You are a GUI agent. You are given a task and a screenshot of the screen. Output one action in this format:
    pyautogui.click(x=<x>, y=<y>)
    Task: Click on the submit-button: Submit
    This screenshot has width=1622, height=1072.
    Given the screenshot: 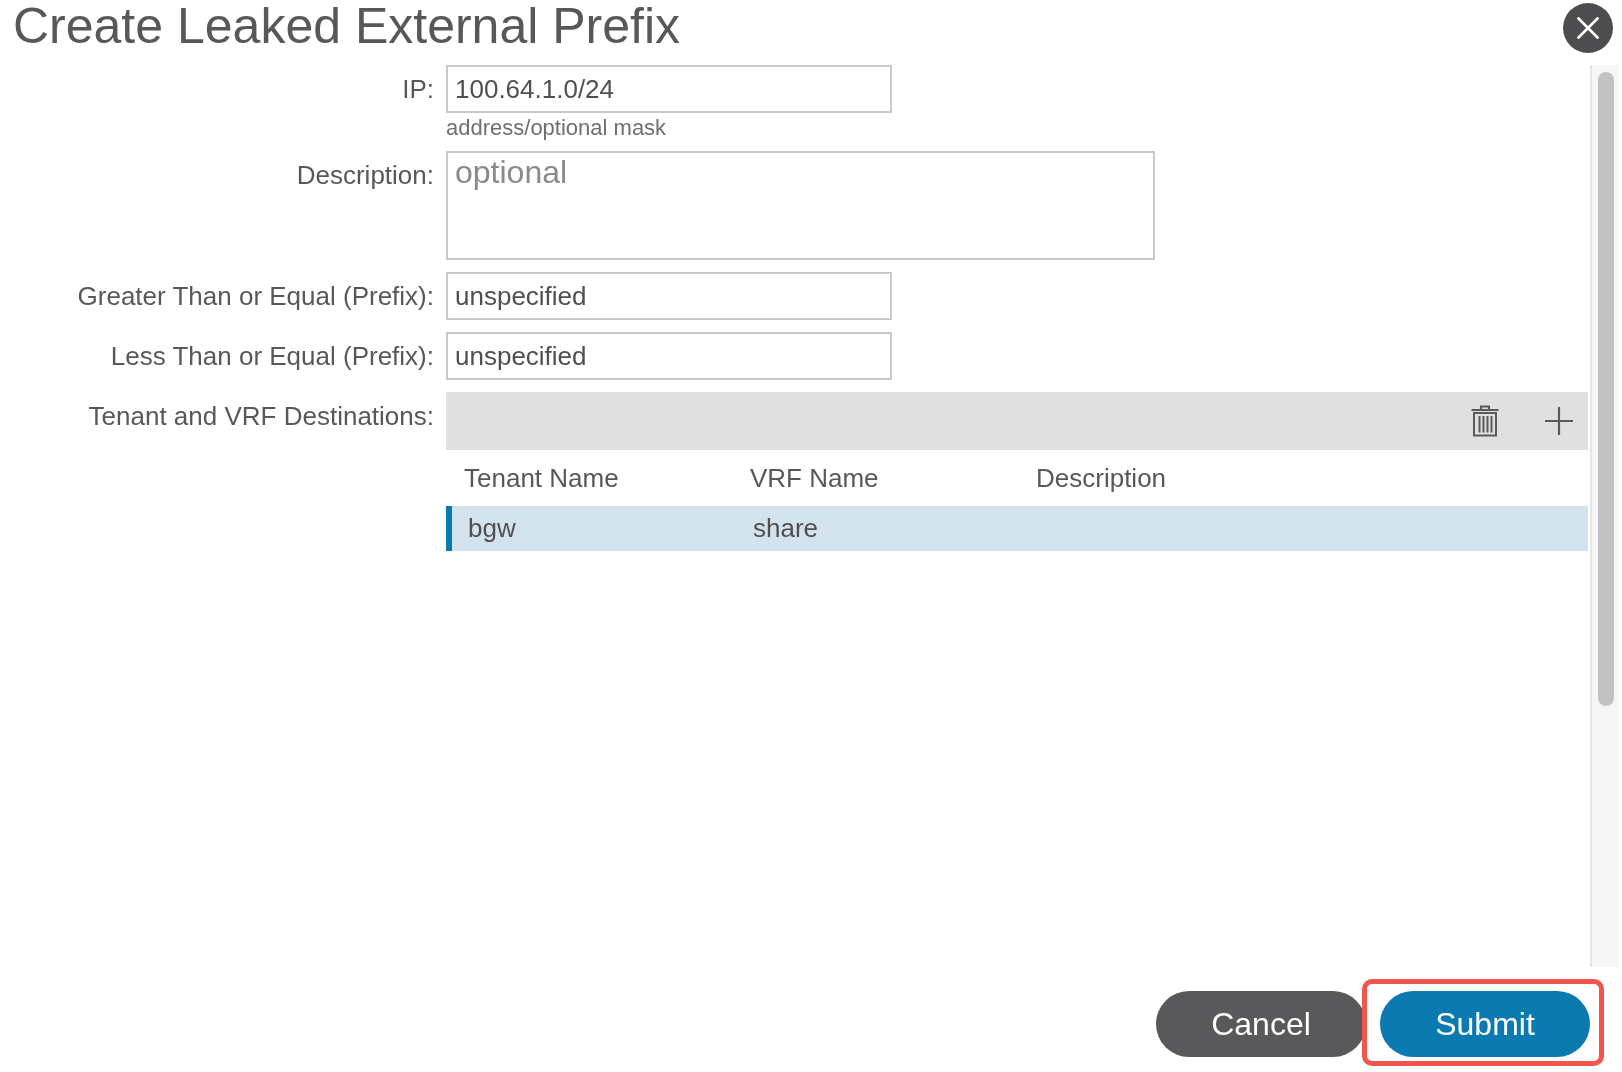 What is the action you would take?
    pyautogui.click(x=1485, y=1024)
    